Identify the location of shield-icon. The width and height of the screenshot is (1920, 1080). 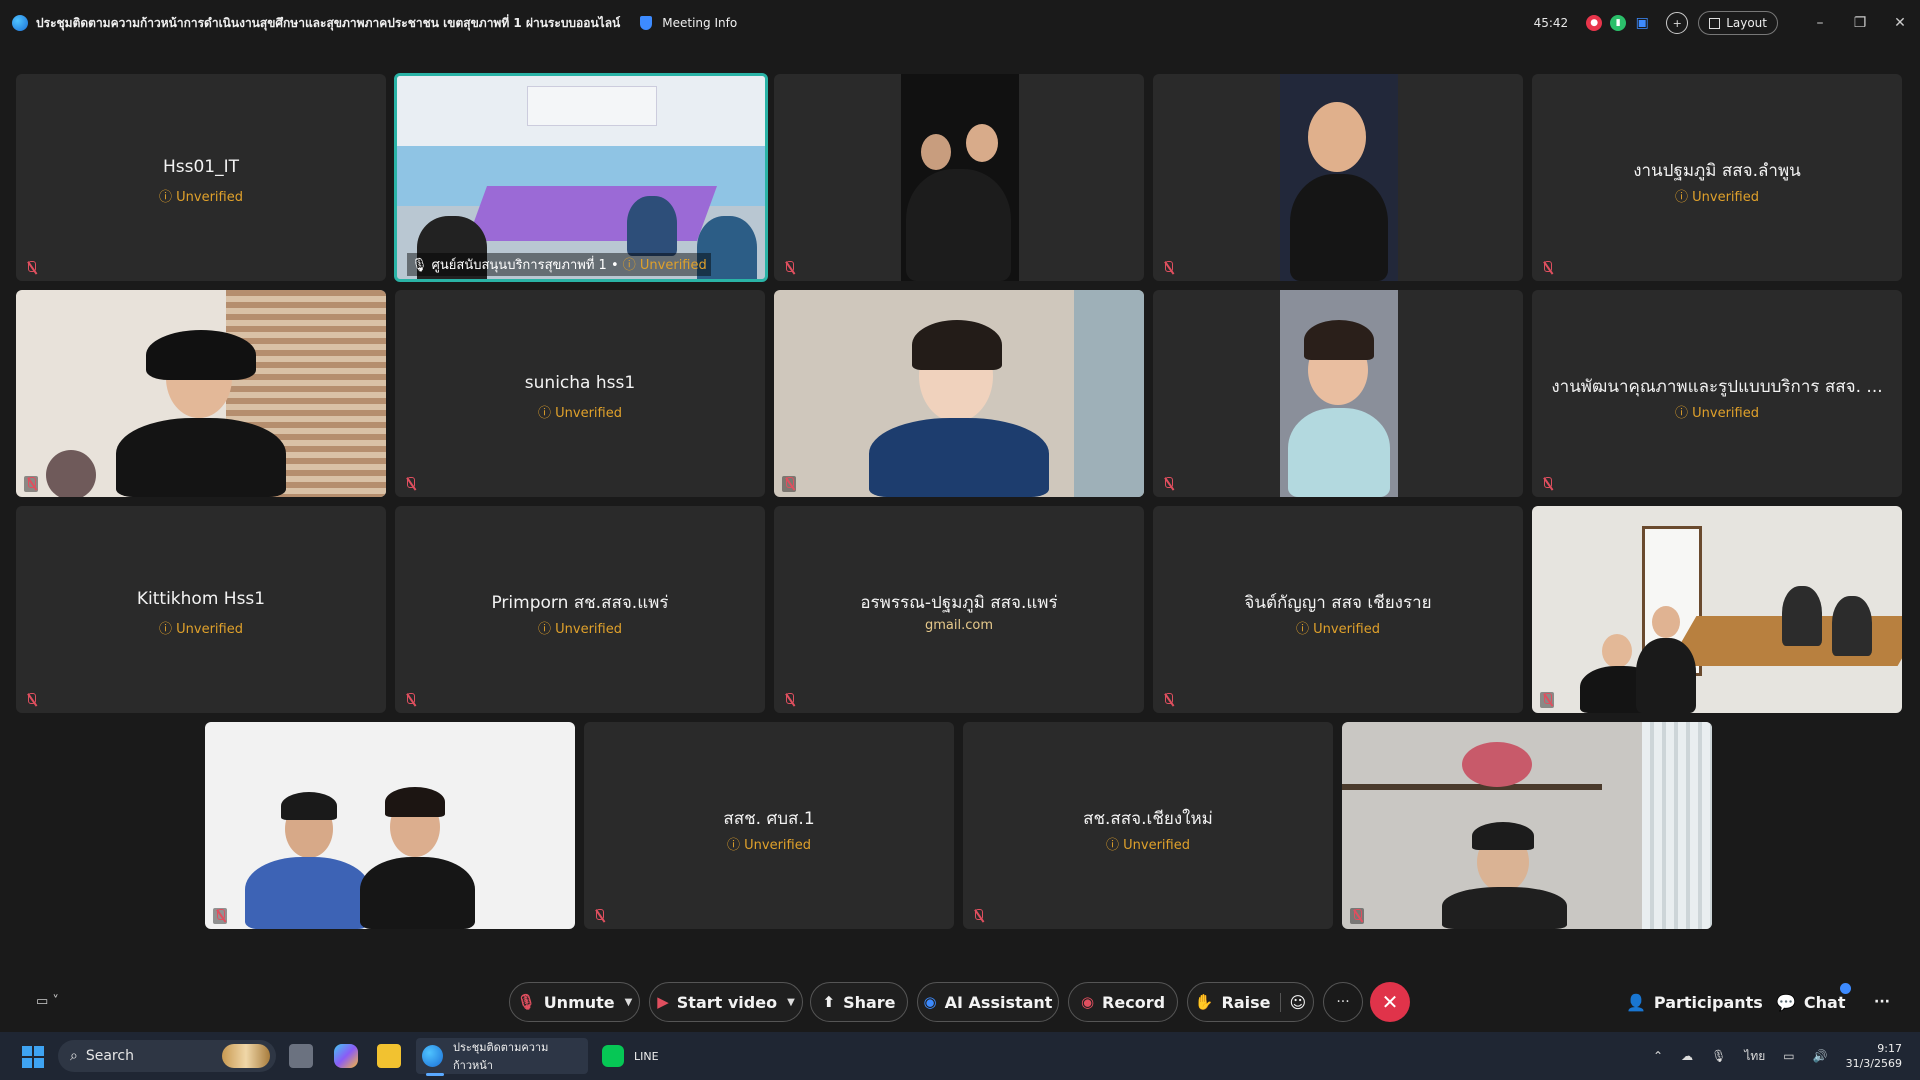
(646, 23).